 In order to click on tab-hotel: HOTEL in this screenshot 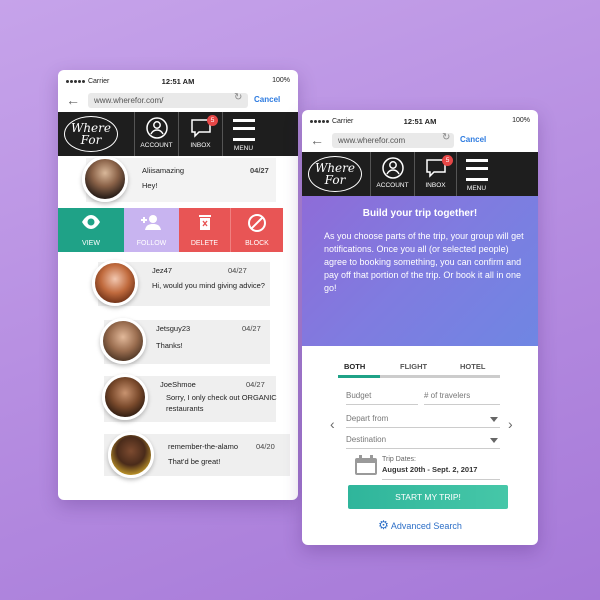, I will do `click(472, 366)`.